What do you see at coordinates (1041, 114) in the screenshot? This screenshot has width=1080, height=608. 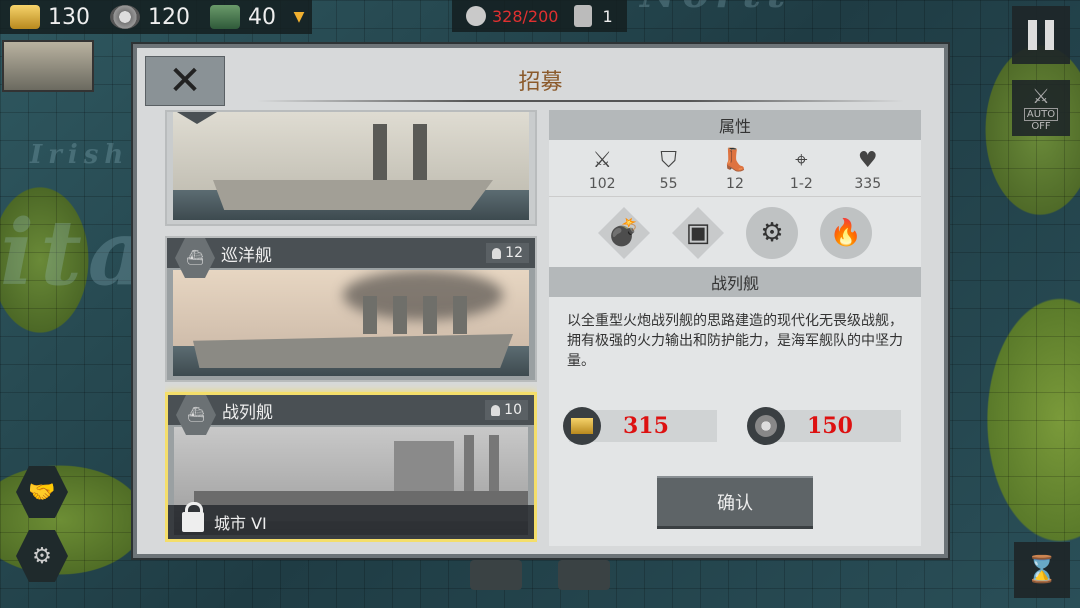 I see `auto-label: AUTO` at bounding box center [1041, 114].